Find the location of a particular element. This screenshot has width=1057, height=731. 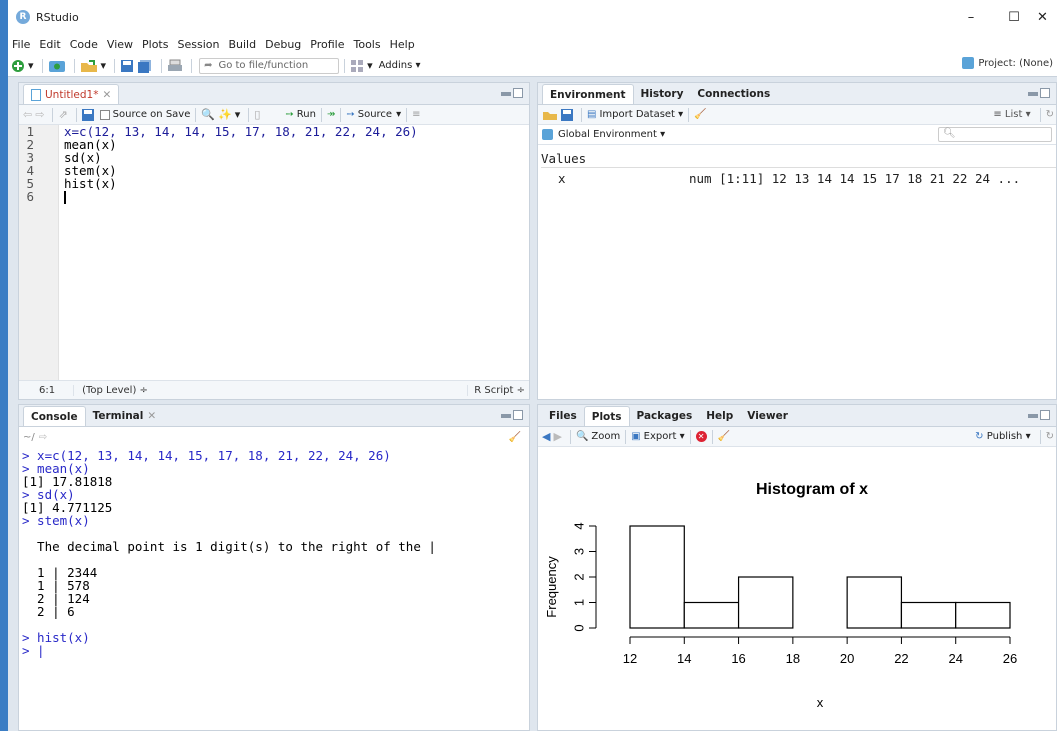

rstudio-logo-icon: R is located at coordinates (23, 17).